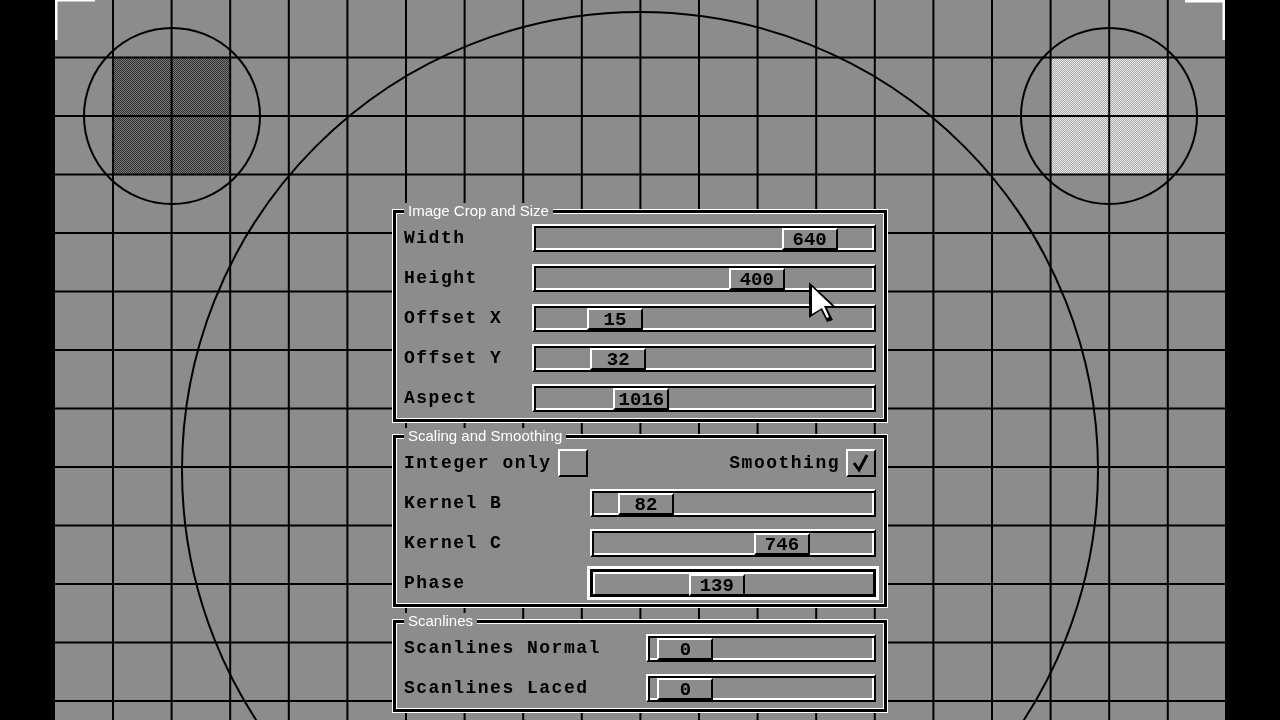 This screenshot has width=1280, height=720. What do you see at coordinates (503, 648) in the screenshot?
I see `slider-label: Scanlines Normal` at bounding box center [503, 648].